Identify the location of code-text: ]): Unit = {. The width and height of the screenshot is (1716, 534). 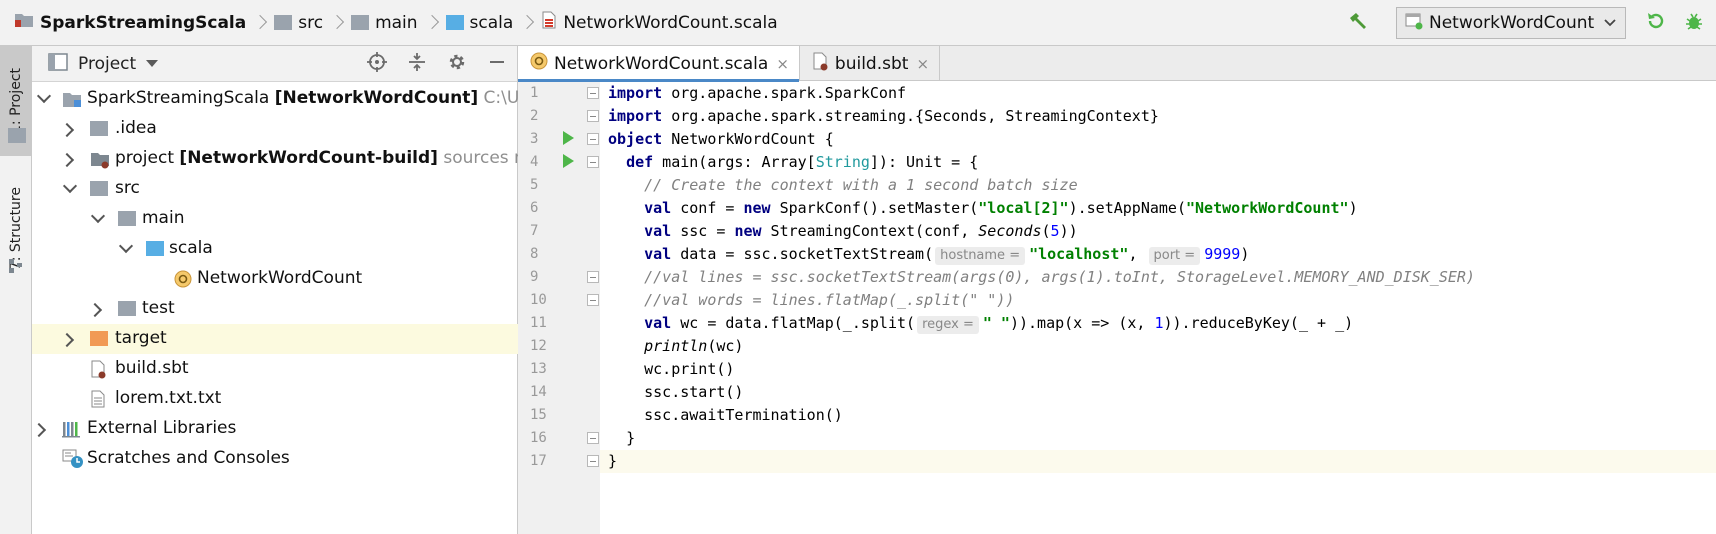
(924, 162).